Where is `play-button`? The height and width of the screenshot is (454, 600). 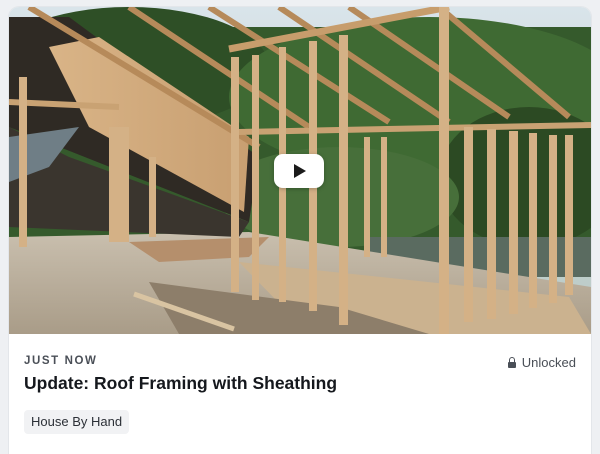
play-button is located at coordinates (299, 171).